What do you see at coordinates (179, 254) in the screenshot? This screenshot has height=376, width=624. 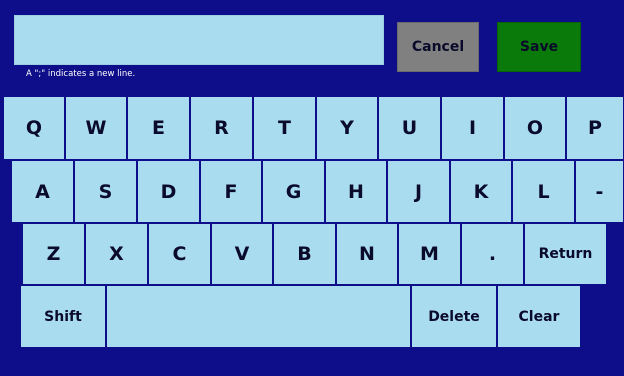 I see `key-c: C` at bounding box center [179, 254].